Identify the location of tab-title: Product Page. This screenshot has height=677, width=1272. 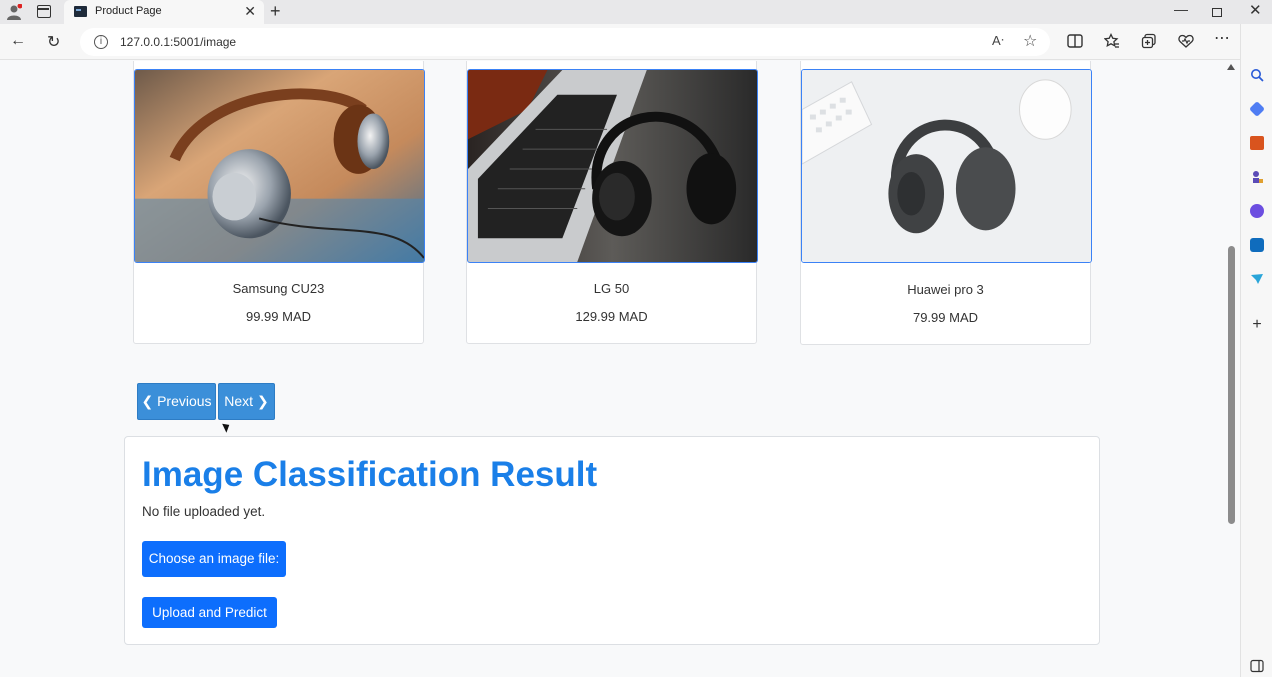
(128, 11).